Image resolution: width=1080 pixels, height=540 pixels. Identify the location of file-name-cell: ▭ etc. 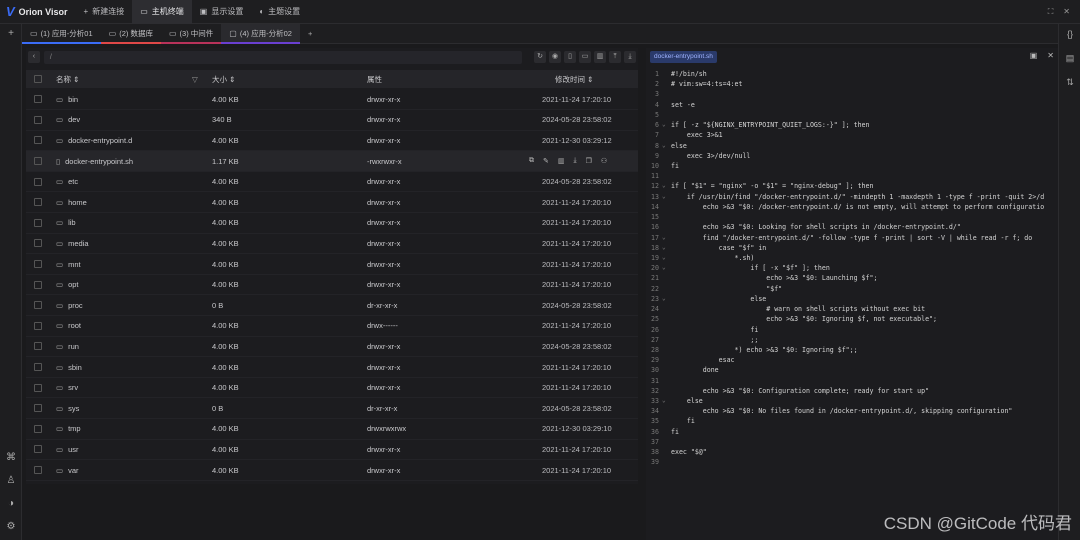
(67, 181).